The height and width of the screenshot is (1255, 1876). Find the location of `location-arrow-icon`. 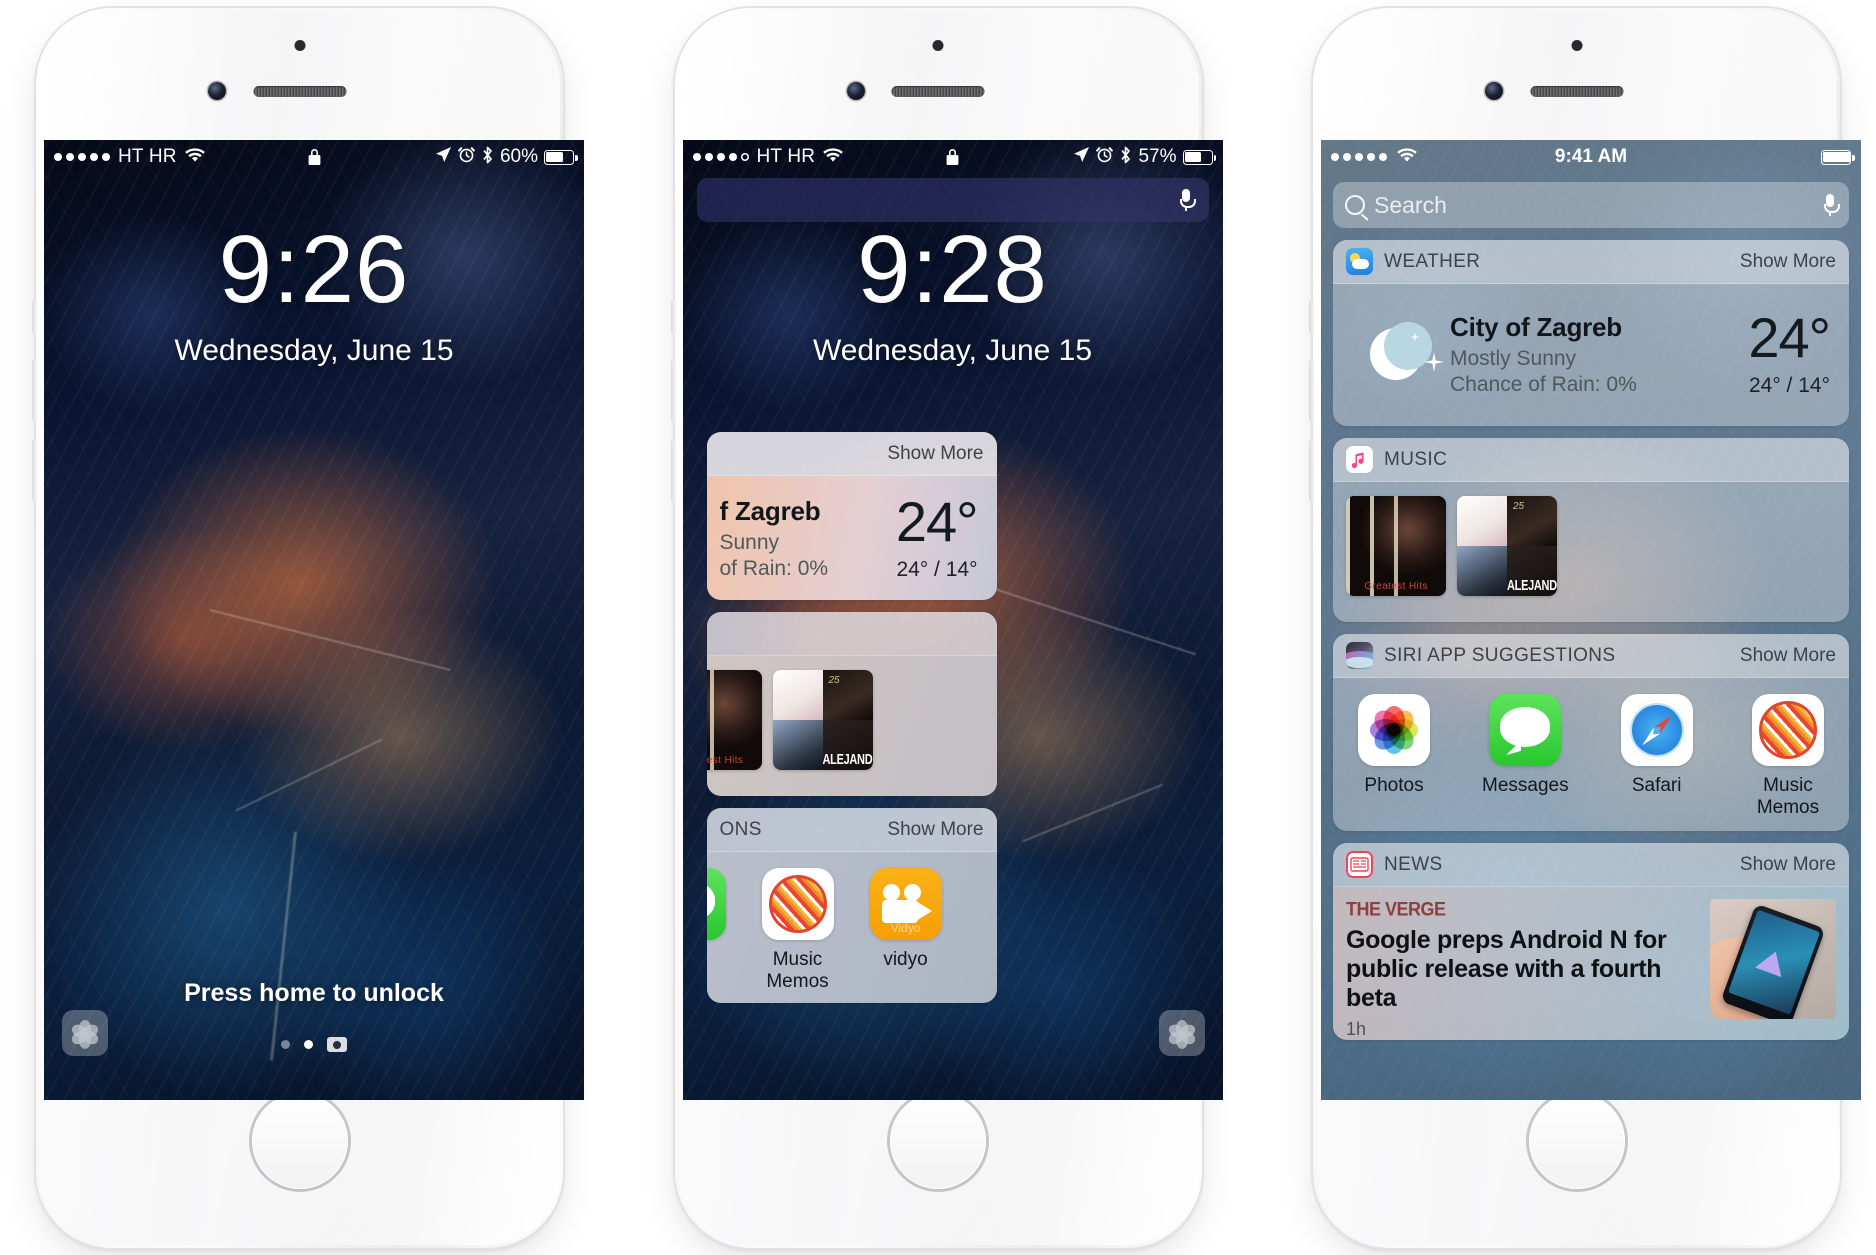

location-arrow-icon is located at coordinates (1081, 157).